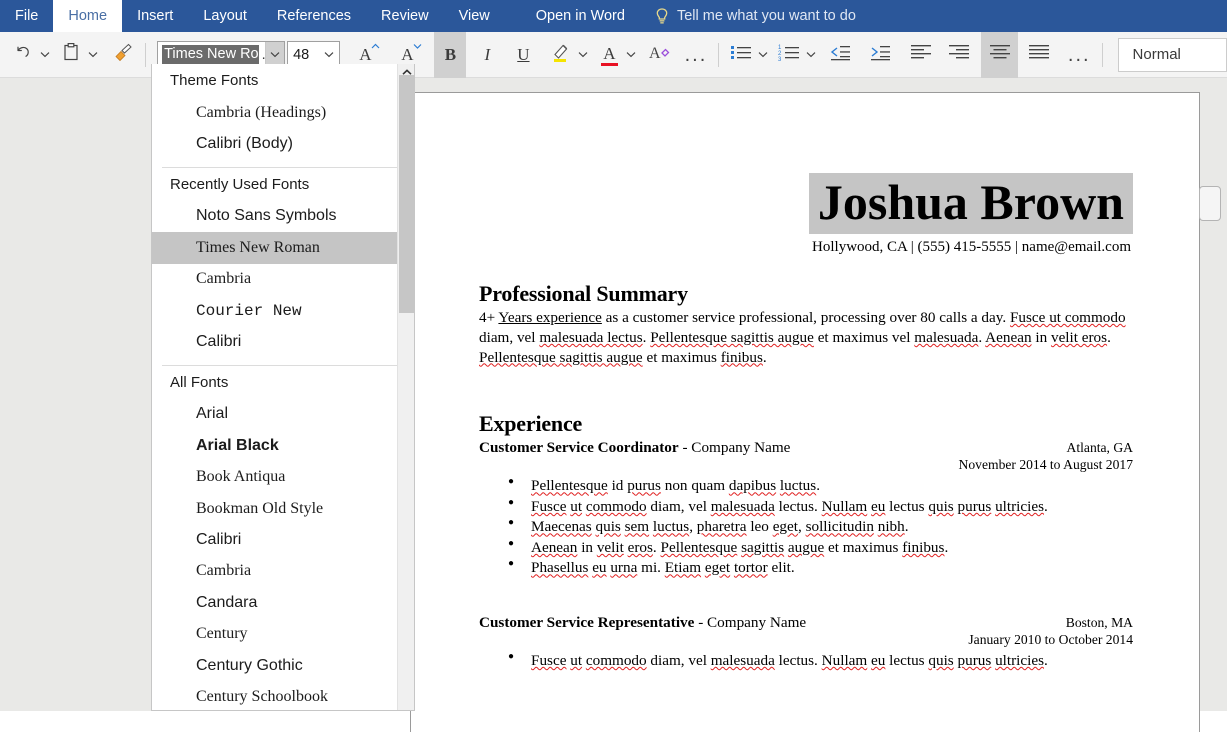 The width and height of the screenshot is (1227, 732). What do you see at coordinates (763, 547) in the screenshot?
I see `spellcheck-word: sagittis` at bounding box center [763, 547].